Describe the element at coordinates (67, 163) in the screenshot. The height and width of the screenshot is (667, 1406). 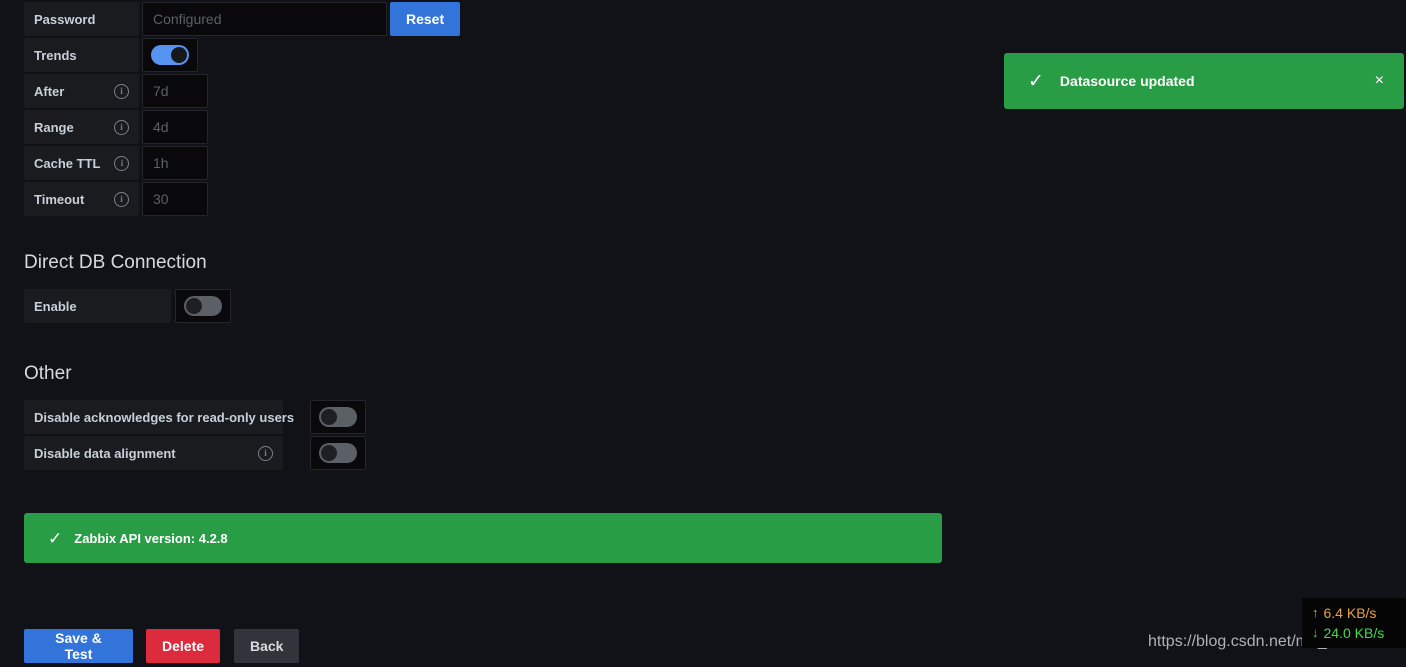
I see `cache-ttl-label-text: Cache TTL` at that location.